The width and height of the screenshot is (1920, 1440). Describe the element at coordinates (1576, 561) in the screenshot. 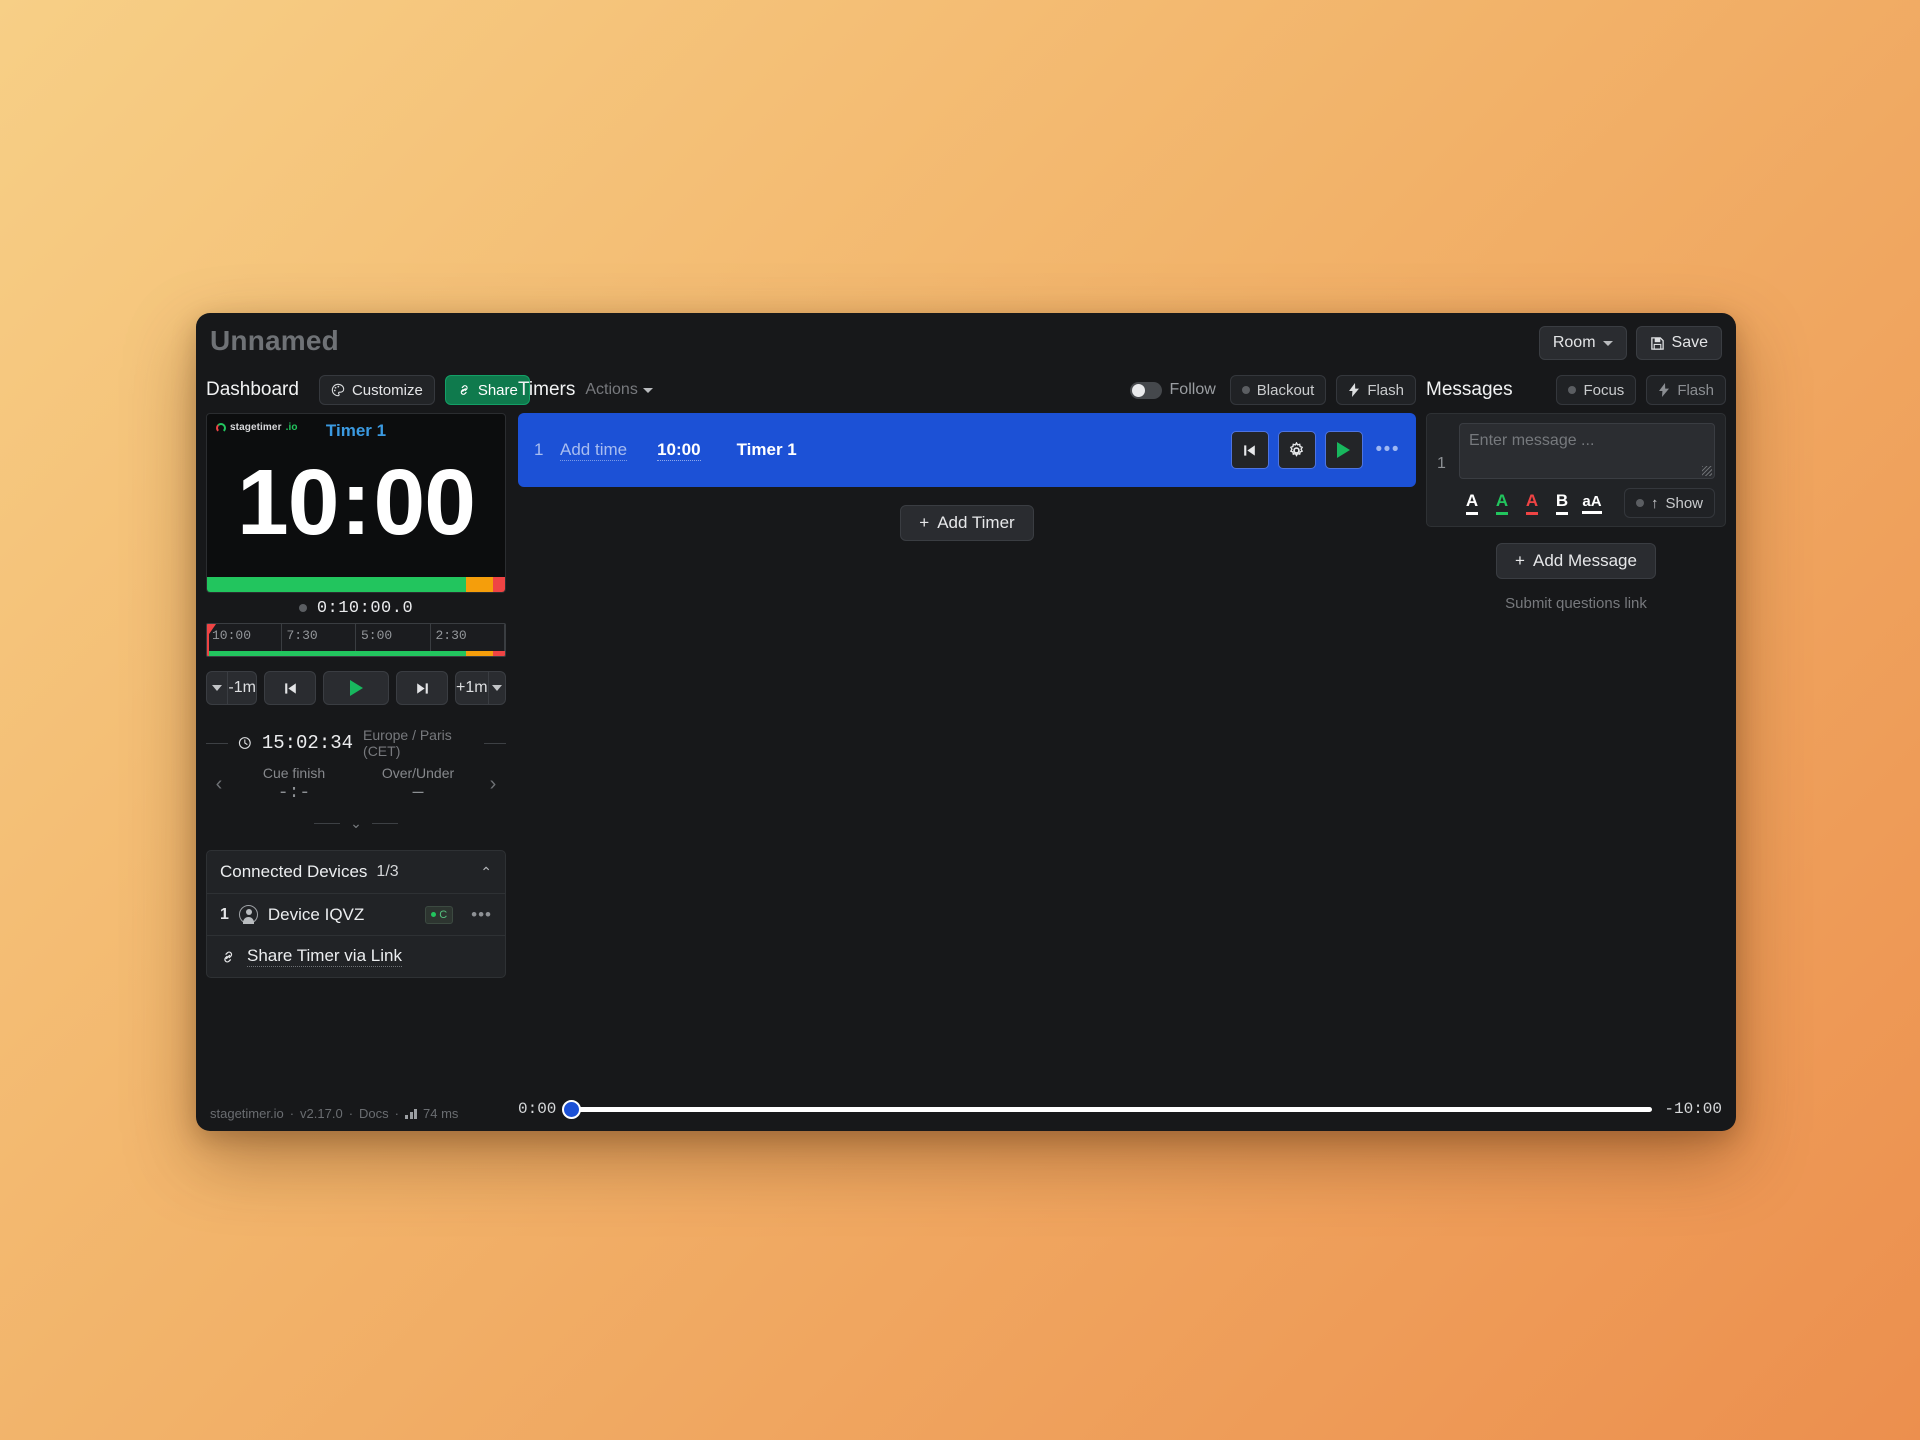

I see `add-message-button: + Add Message` at that location.